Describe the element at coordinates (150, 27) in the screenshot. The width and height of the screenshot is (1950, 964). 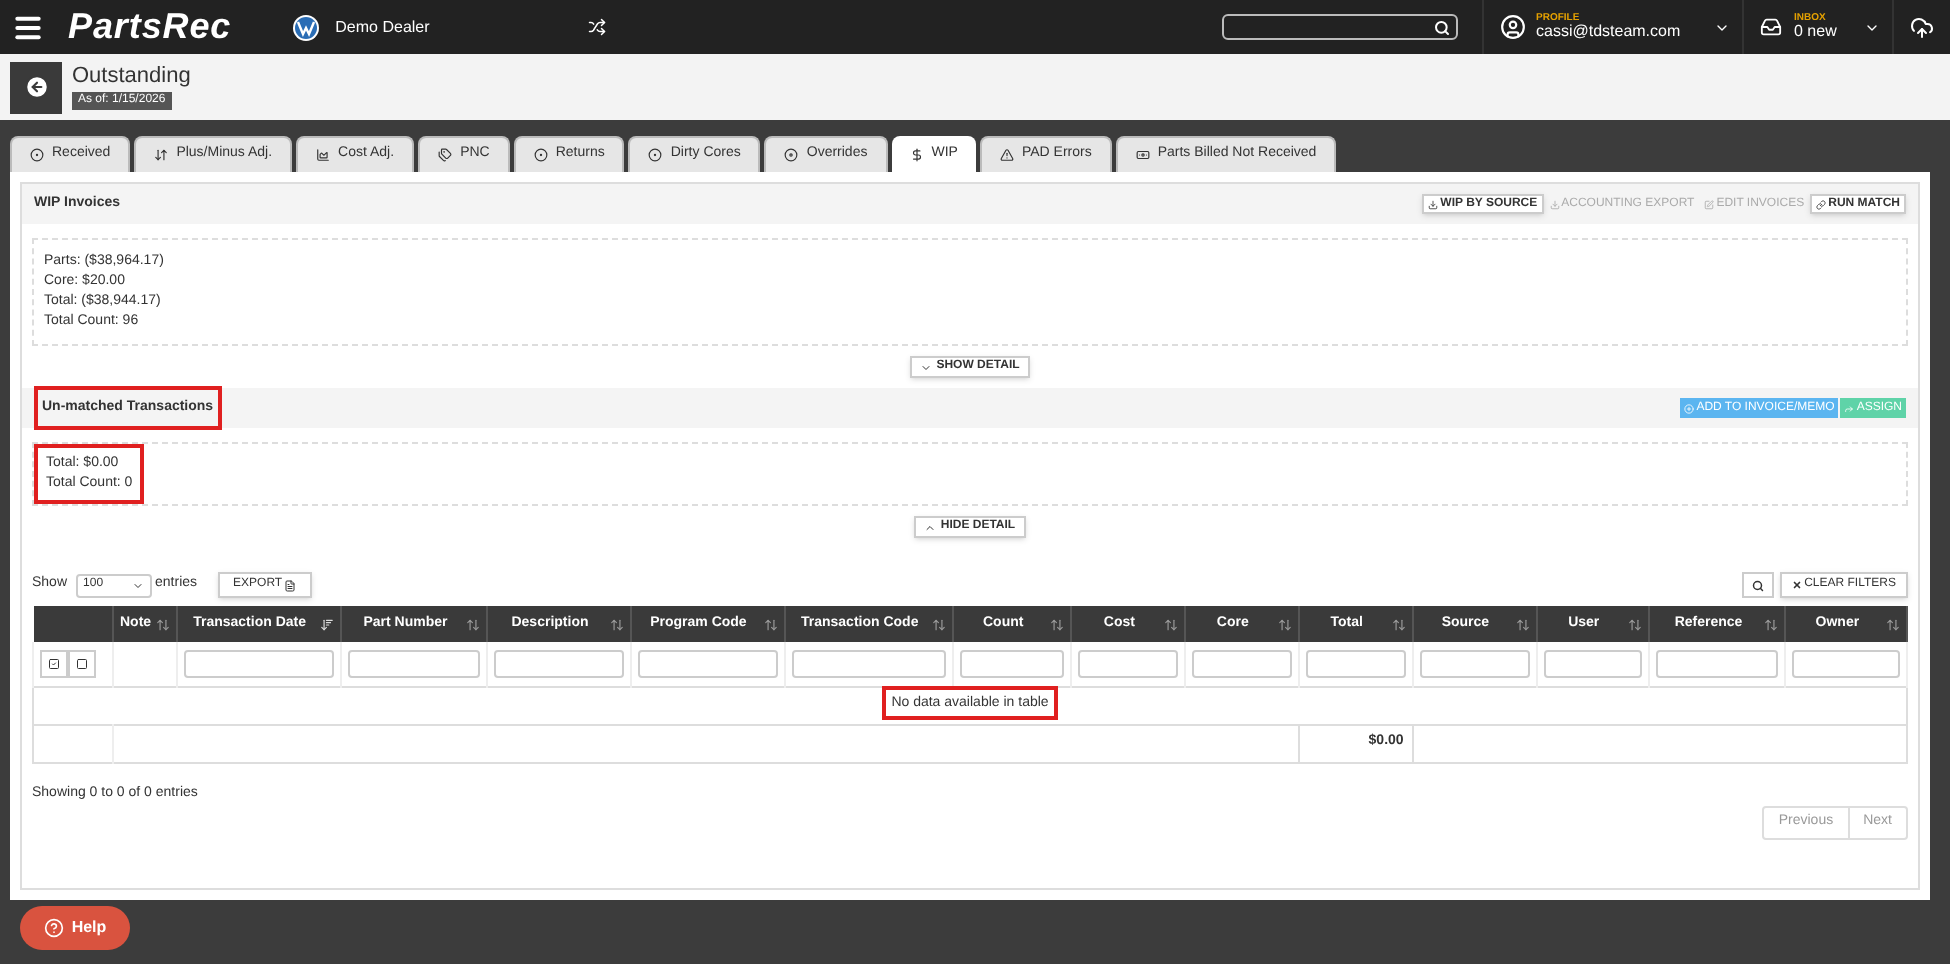
I see `brand-logo: PartsRec` at that location.